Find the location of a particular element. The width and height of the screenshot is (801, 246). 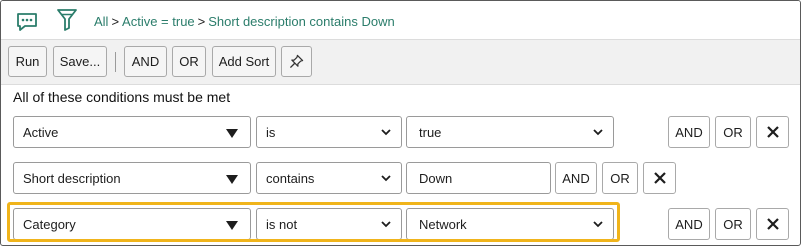

operator-select-value: contains is located at coordinates (290, 178).